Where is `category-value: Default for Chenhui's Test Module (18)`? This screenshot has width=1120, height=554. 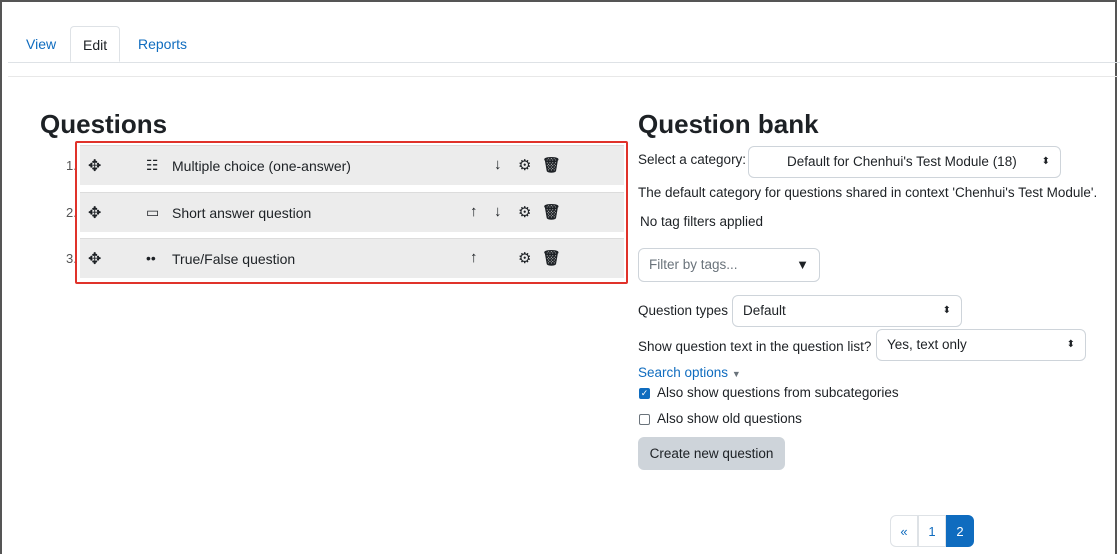
category-value: Default for Chenhui's Test Module (18) is located at coordinates (902, 161).